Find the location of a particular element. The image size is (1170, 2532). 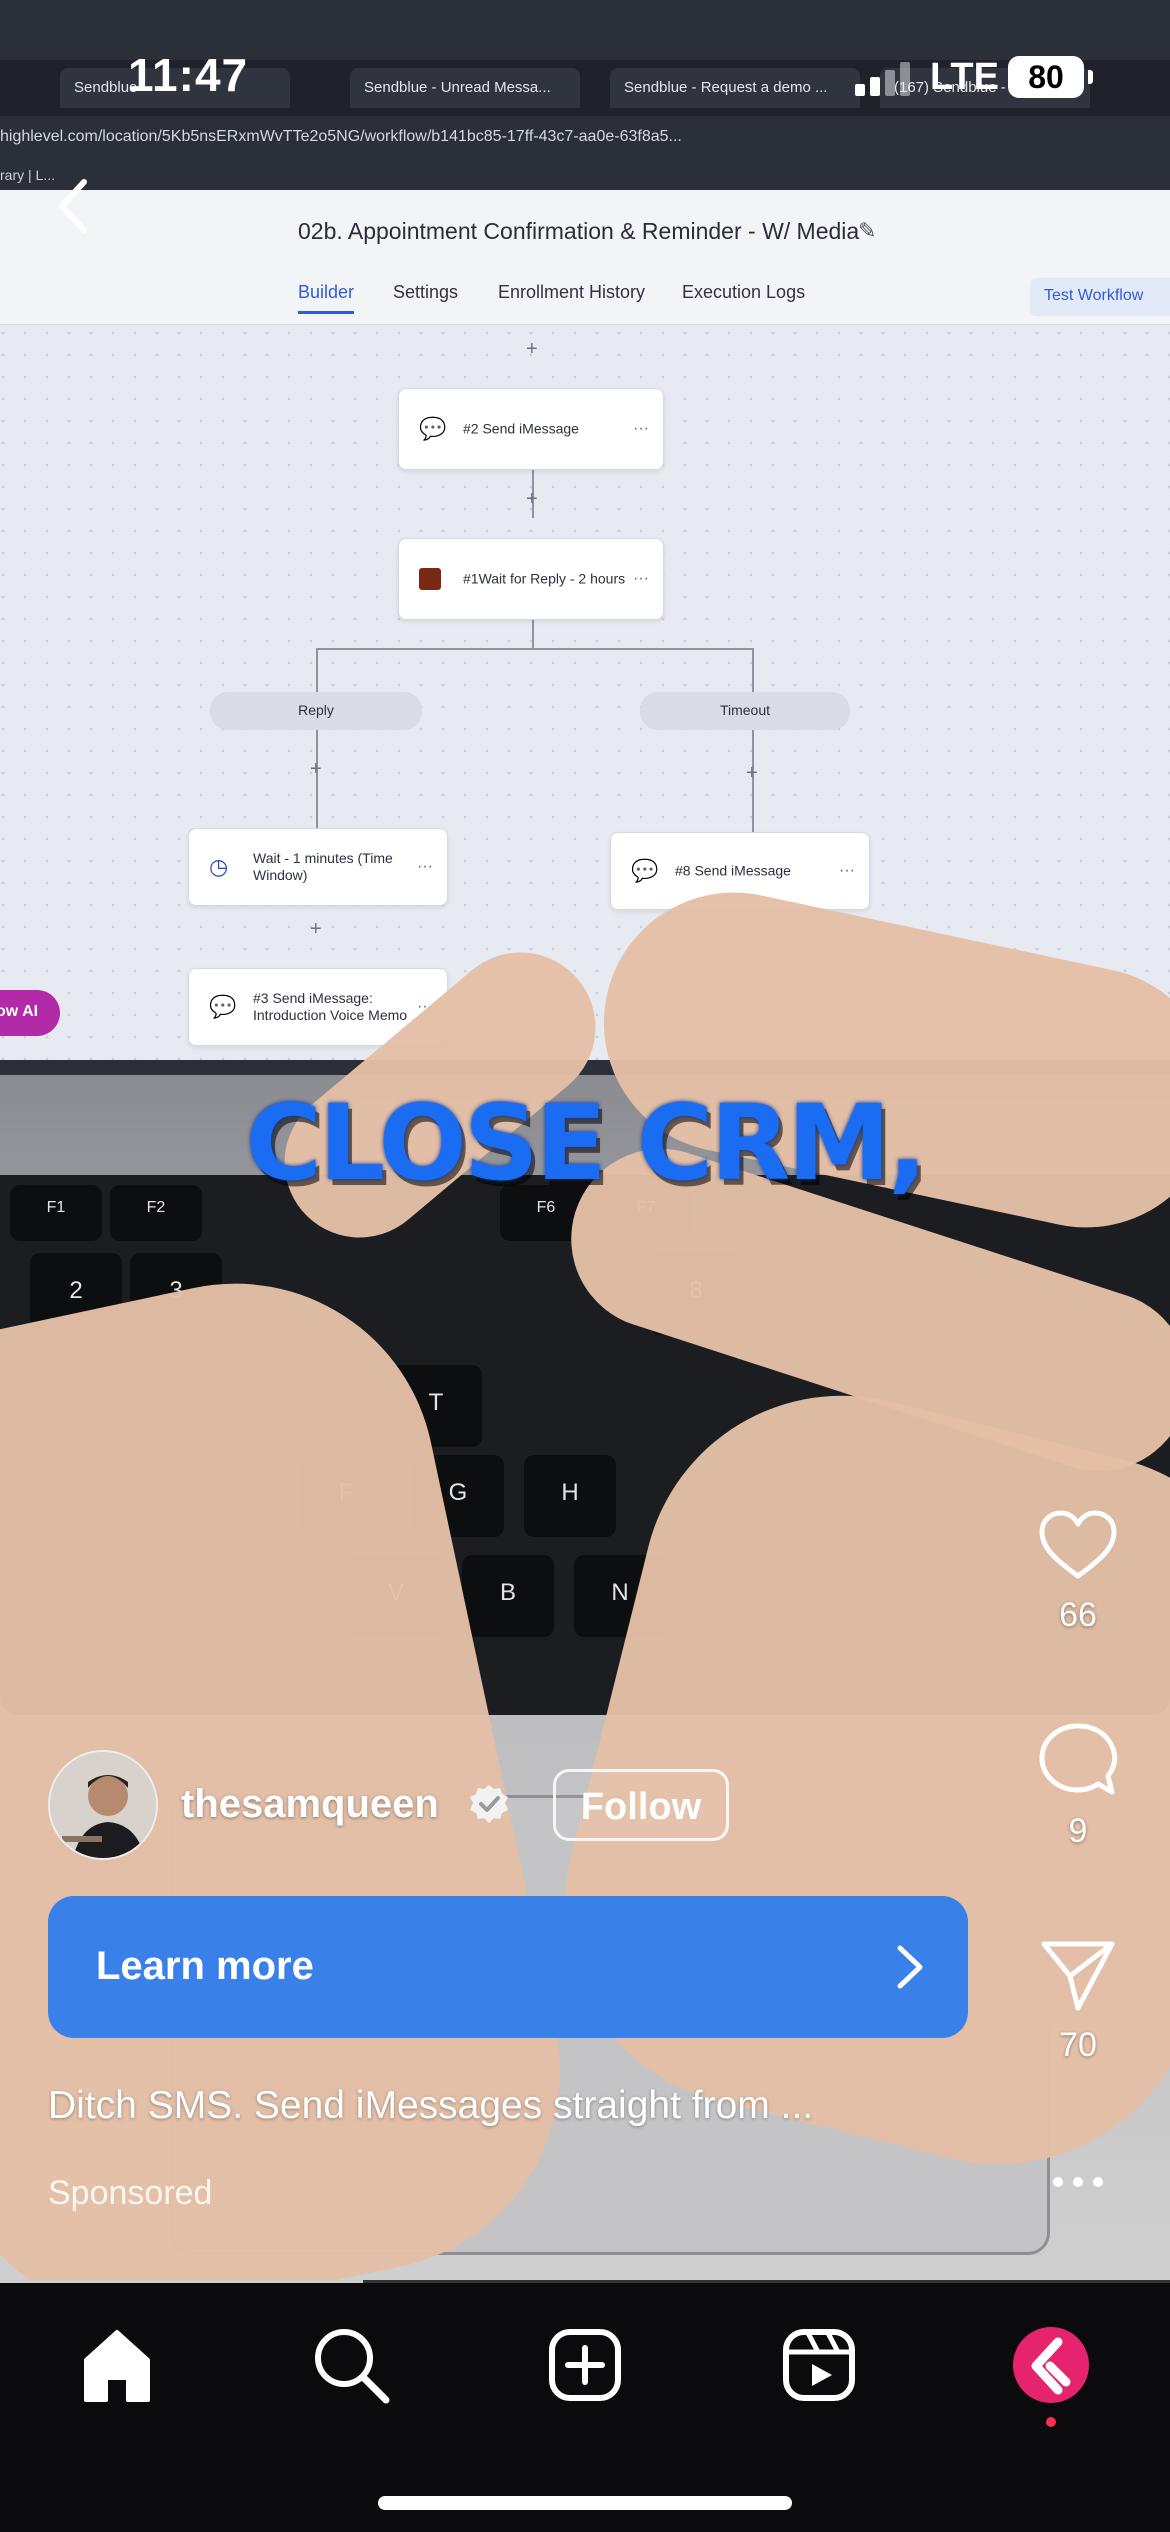

home-indicator is located at coordinates (585, 2503).